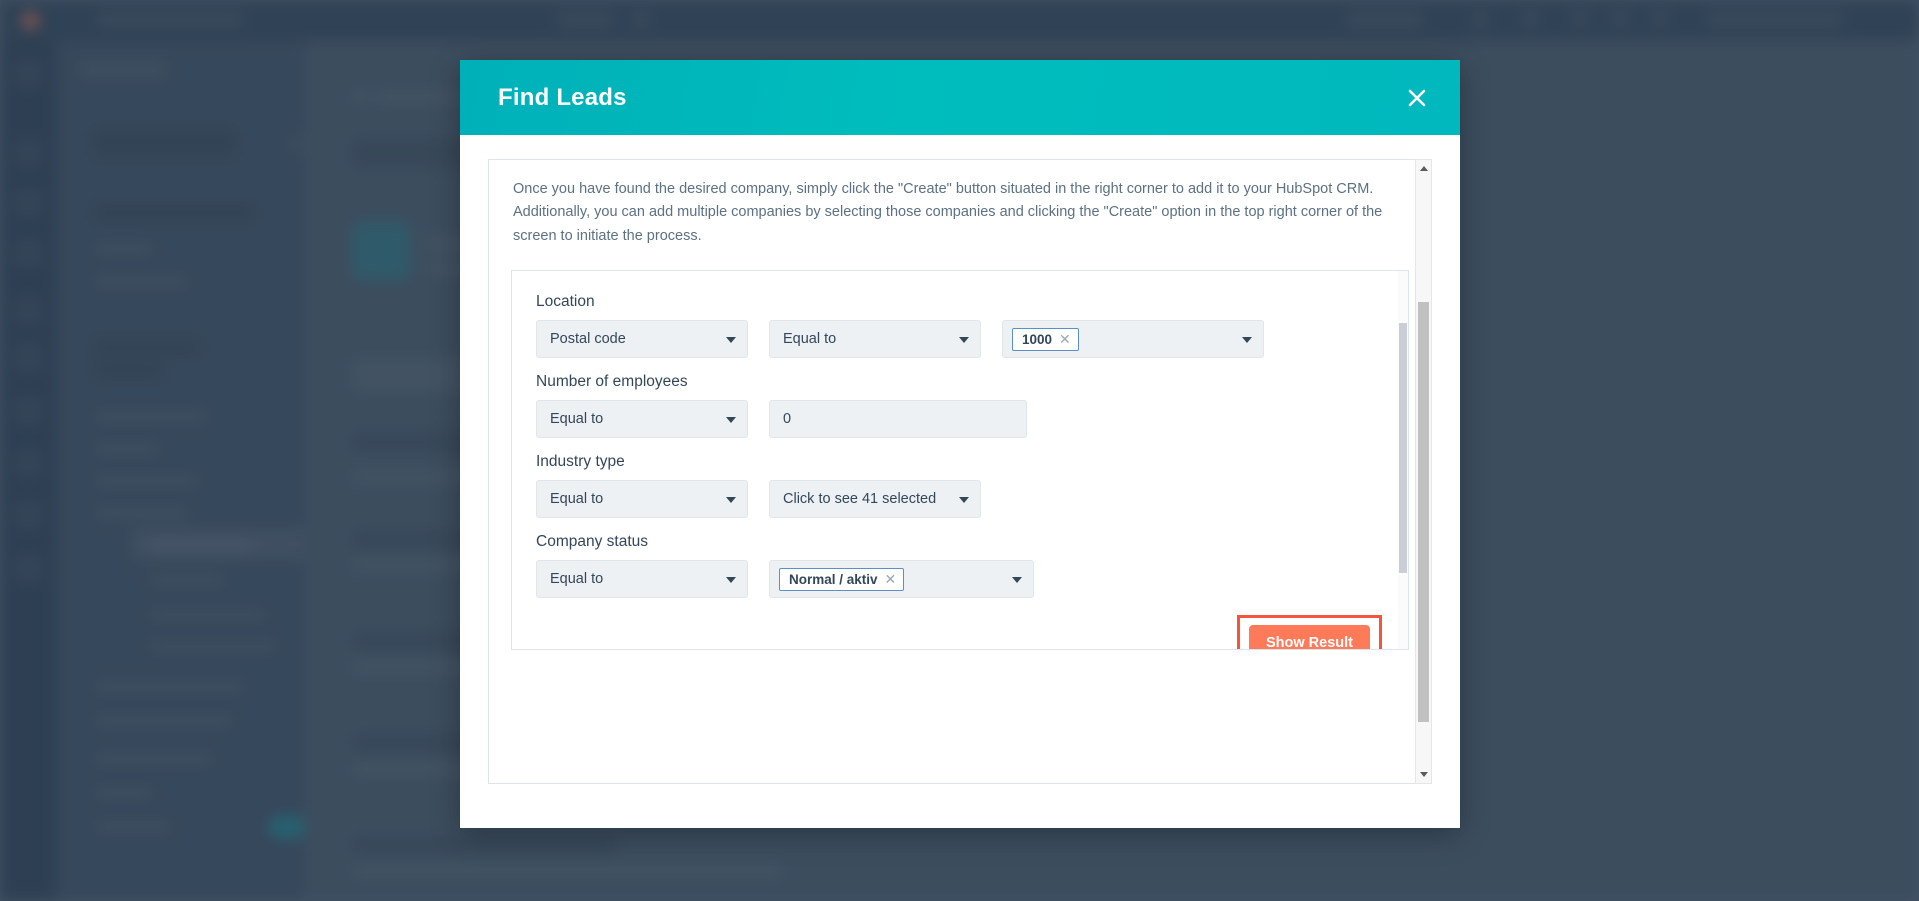 The width and height of the screenshot is (1919, 901). Describe the element at coordinates (833, 579) in the screenshot. I see `company-status-chip-label: Normal / aktiv` at that location.